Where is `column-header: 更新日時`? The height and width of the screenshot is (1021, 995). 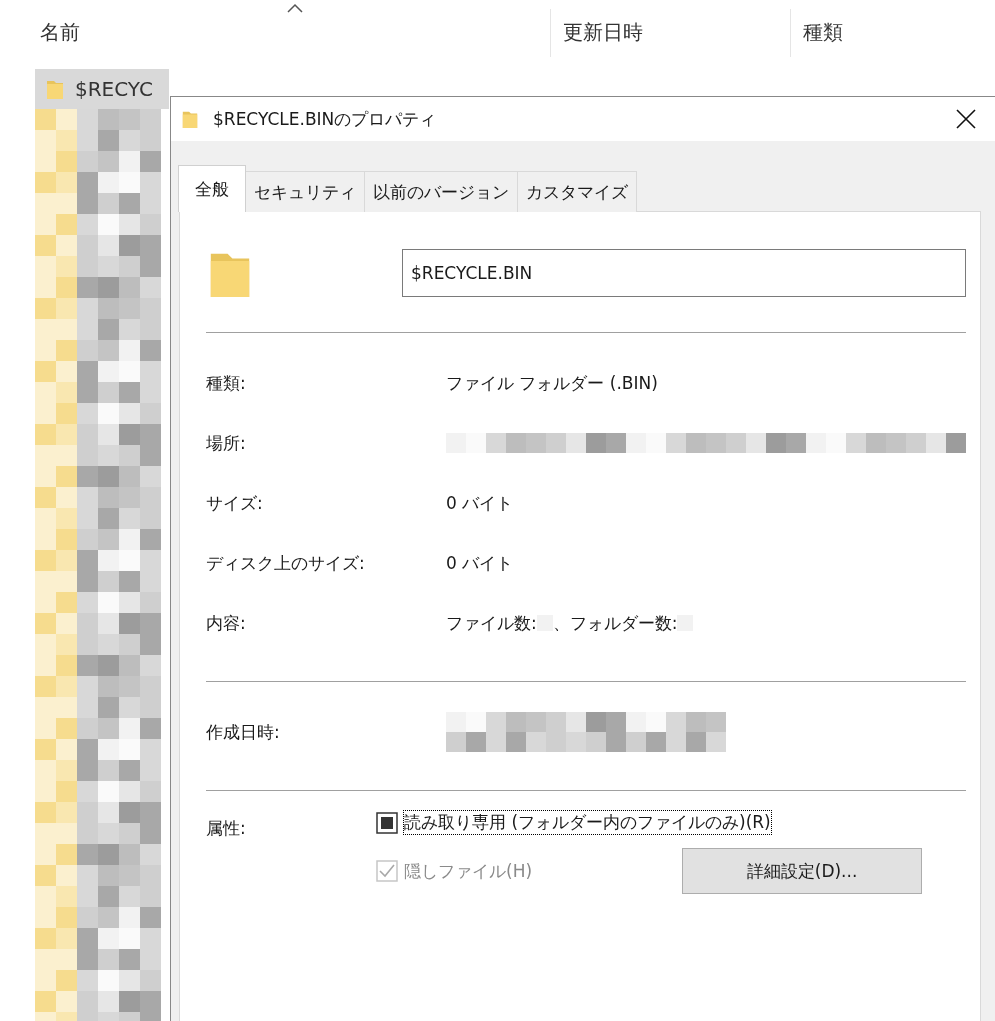
column-header: 更新日時 is located at coordinates (670, 32).